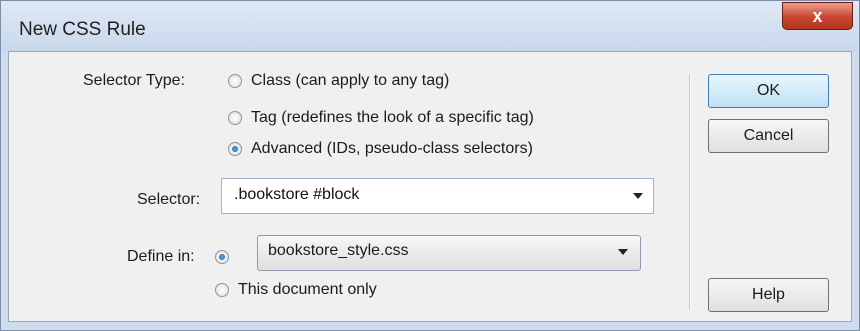 Image resolution: width=860 pixels, height=331 pixels. Describe the element at coordinates (222, 290) in the screenshot. I see `radio-this-document-button` at that location.